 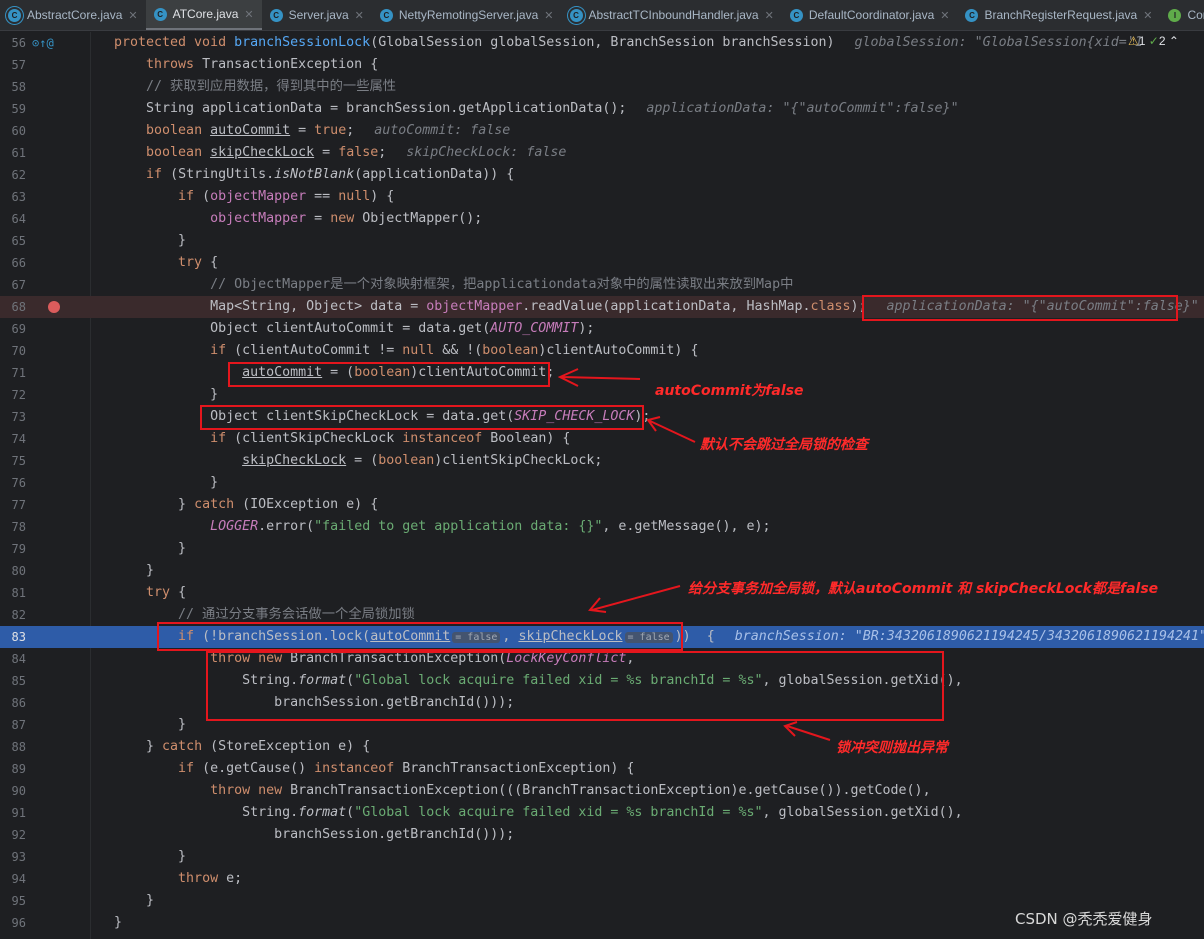 I want to click on watermark: CSDN @秃秃爱健身, so click(x=1084, y=919).